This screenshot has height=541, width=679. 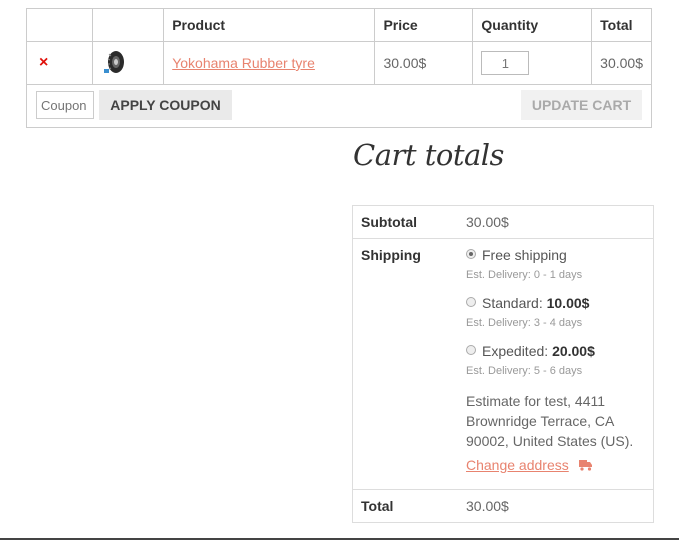 What do you see at coordinates (115, 63) in the screenshot?
I see `tyre-icon` at bounding box center [115, 63].